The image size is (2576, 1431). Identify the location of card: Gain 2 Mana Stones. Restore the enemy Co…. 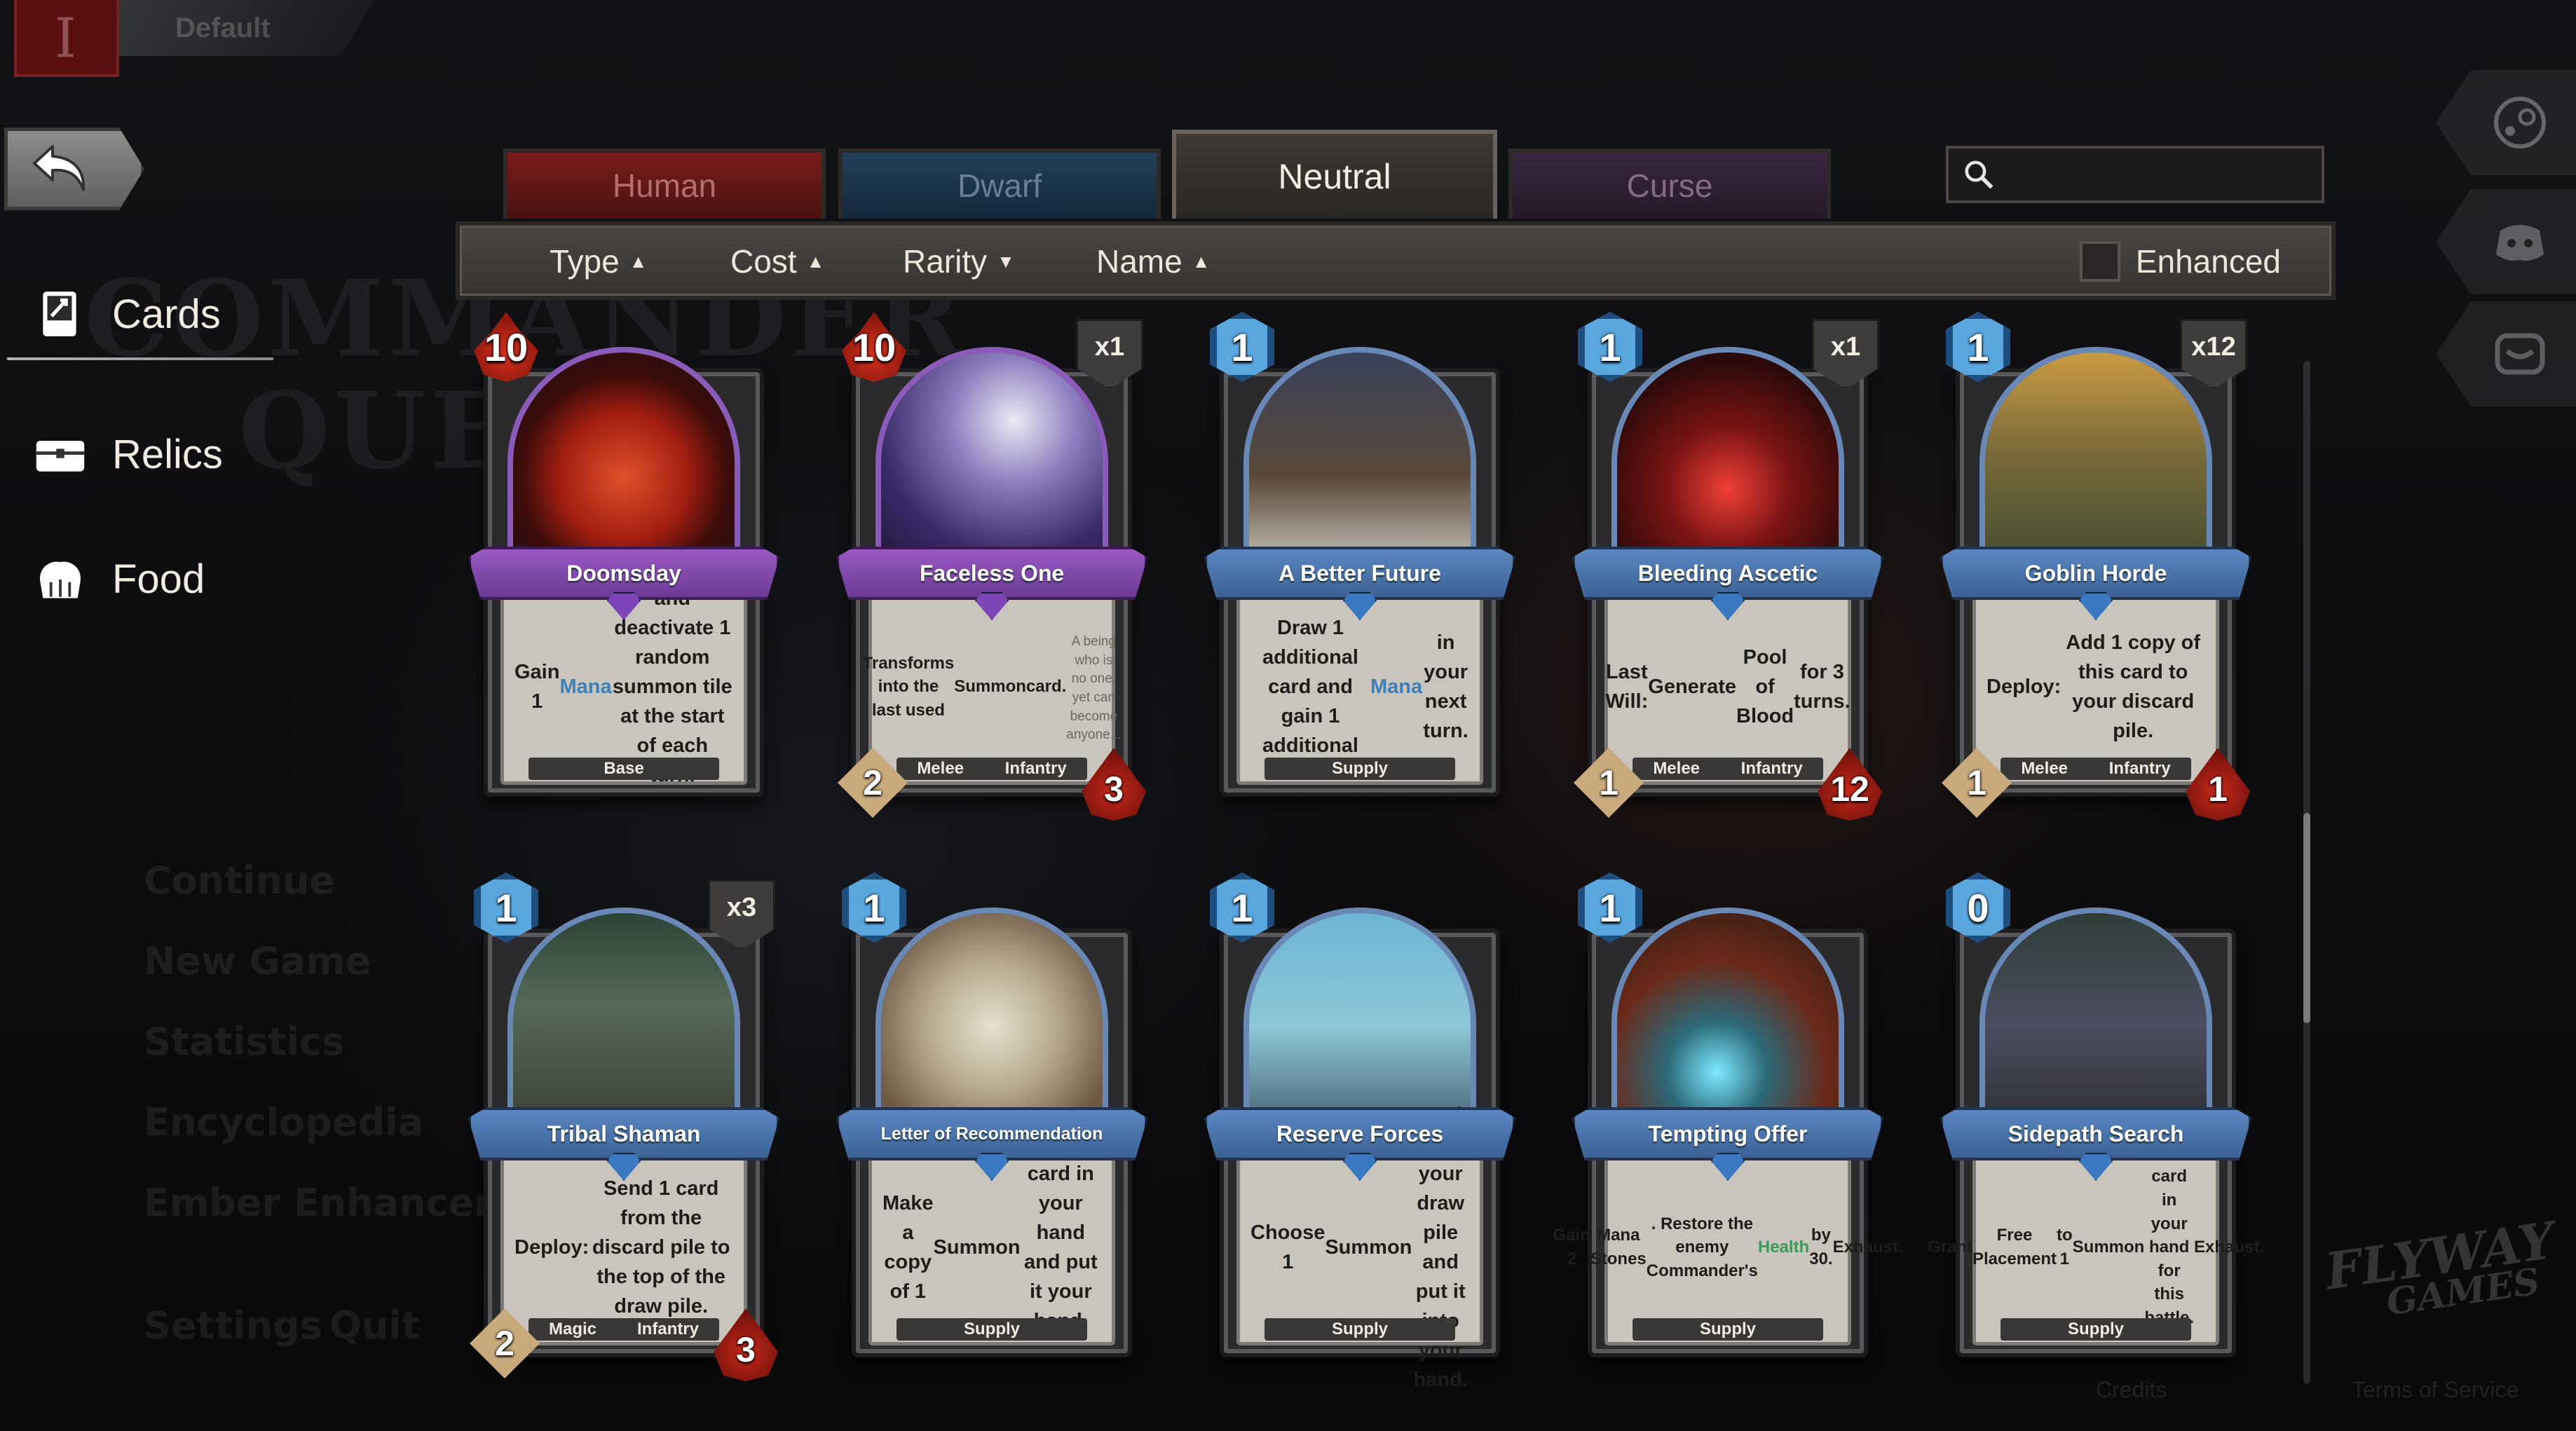
(1728, 1121).